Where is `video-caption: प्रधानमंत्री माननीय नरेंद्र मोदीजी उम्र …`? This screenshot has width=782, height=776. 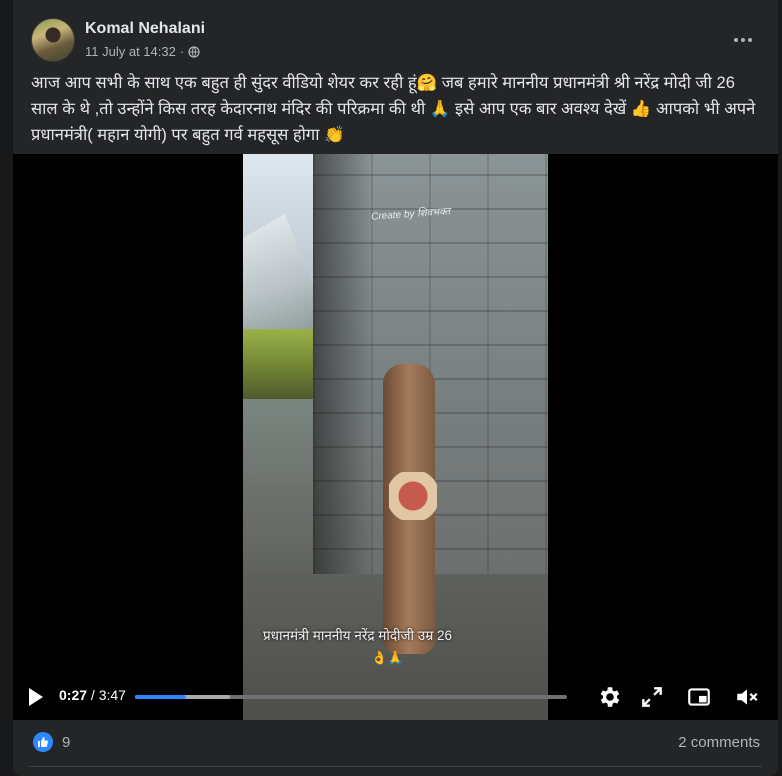
video-caption: प्रधानमंत्री माननीय नरेंद्र मोदीजी उम्र … is located at coordinates (358, 635).